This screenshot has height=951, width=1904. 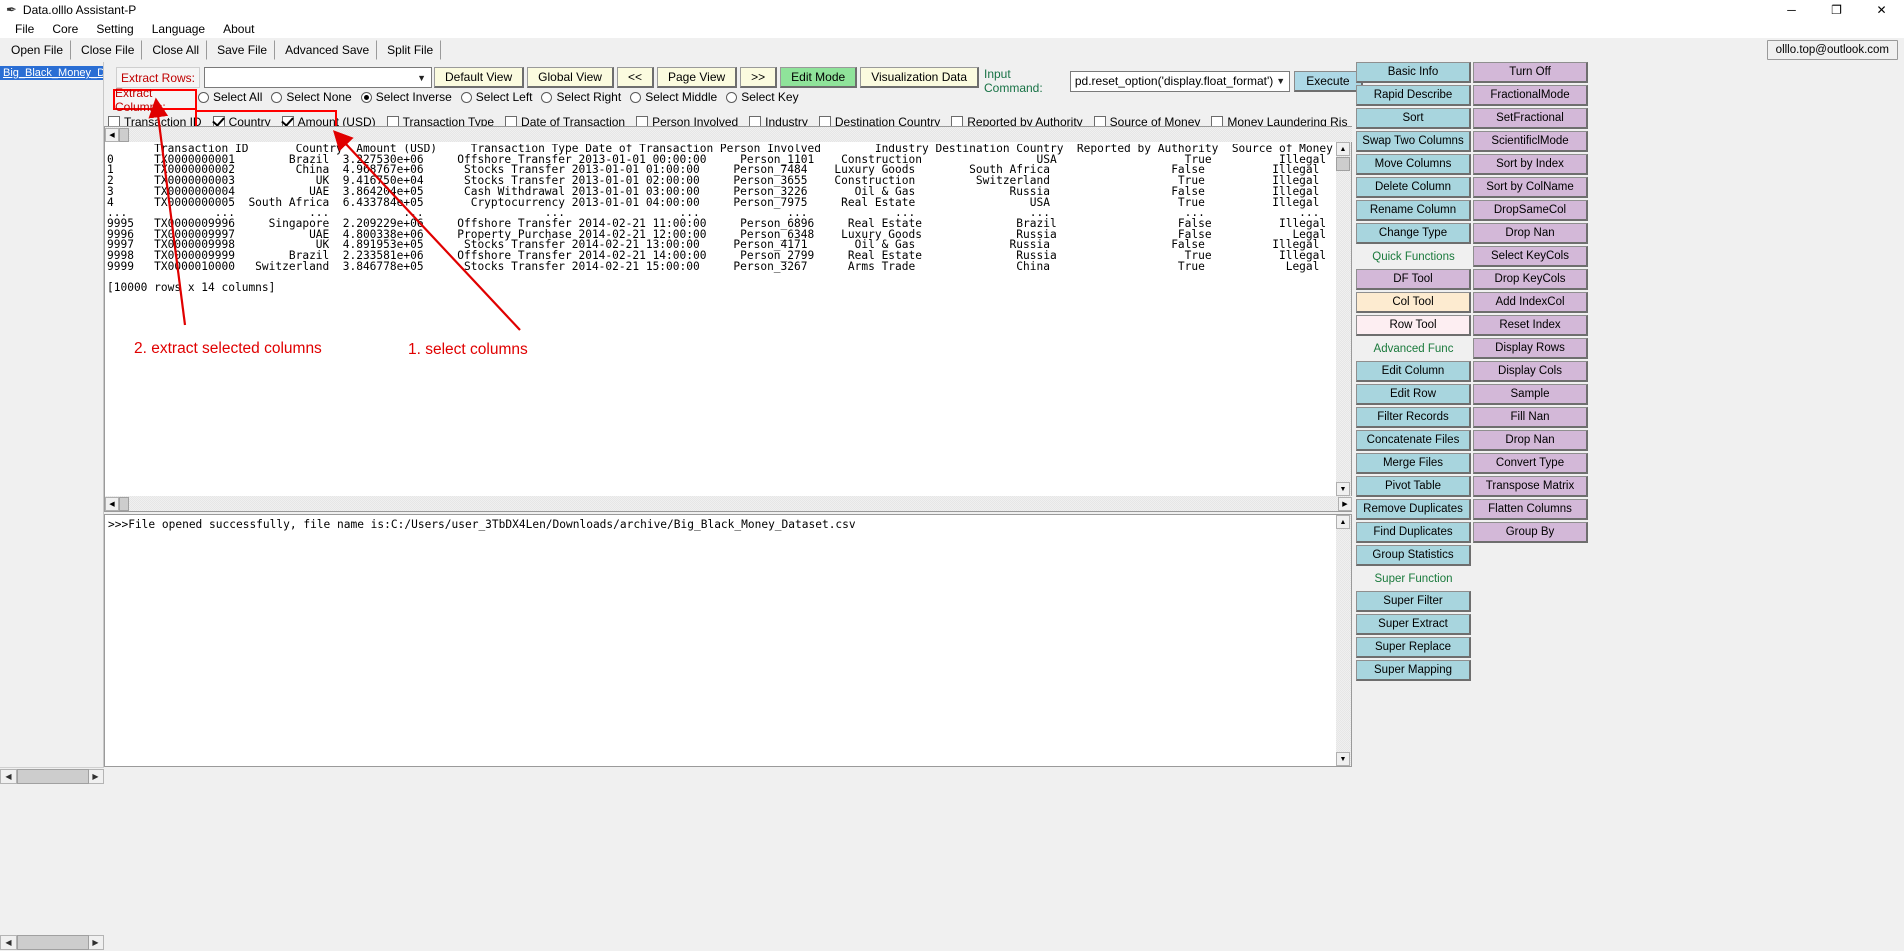 I want to click on sidebar-button-df-tool: DF Tool, so click(x=1413, y=279).